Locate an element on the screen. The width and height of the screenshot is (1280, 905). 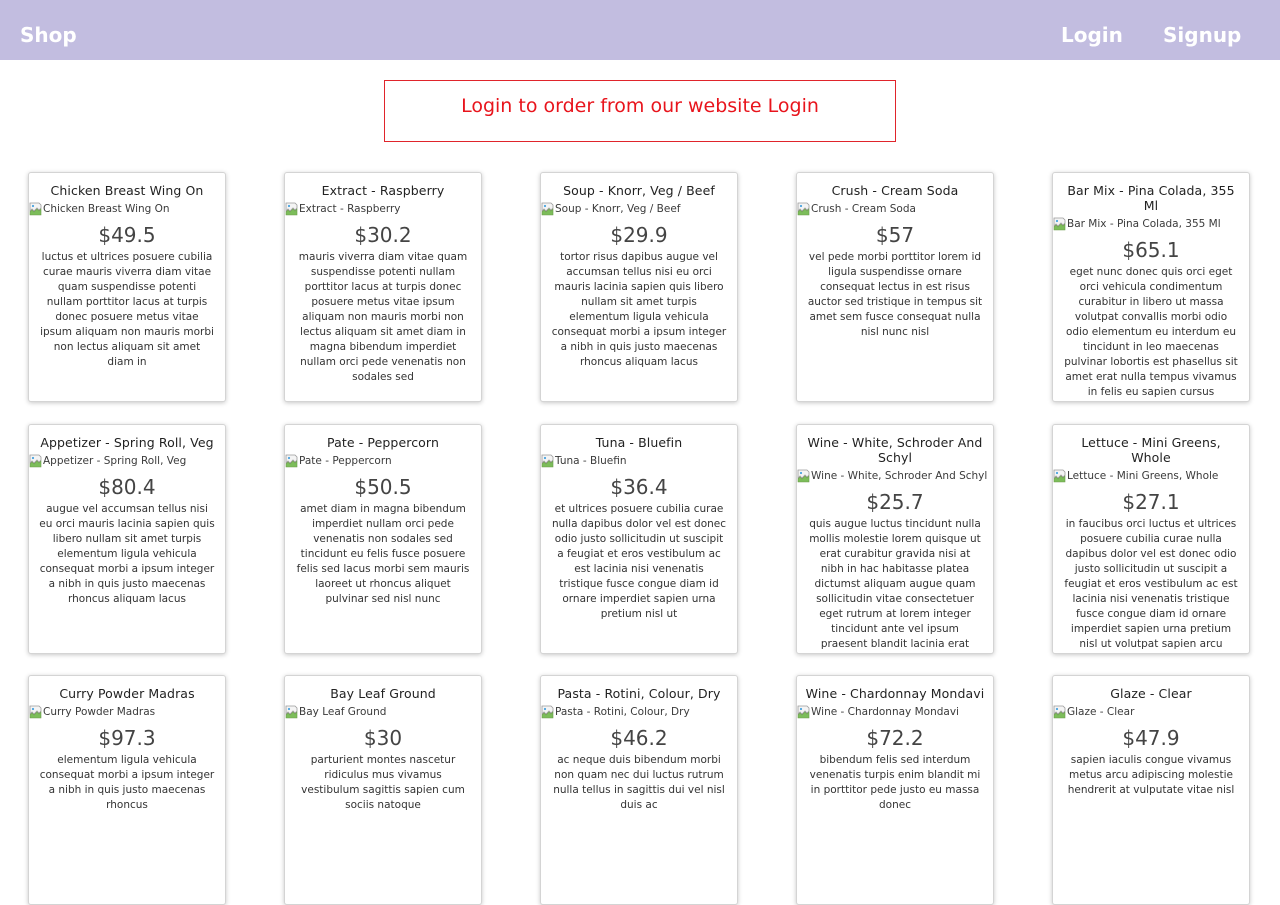
login-alert: Login to order from our website Login is located at coordinates (640, 111).